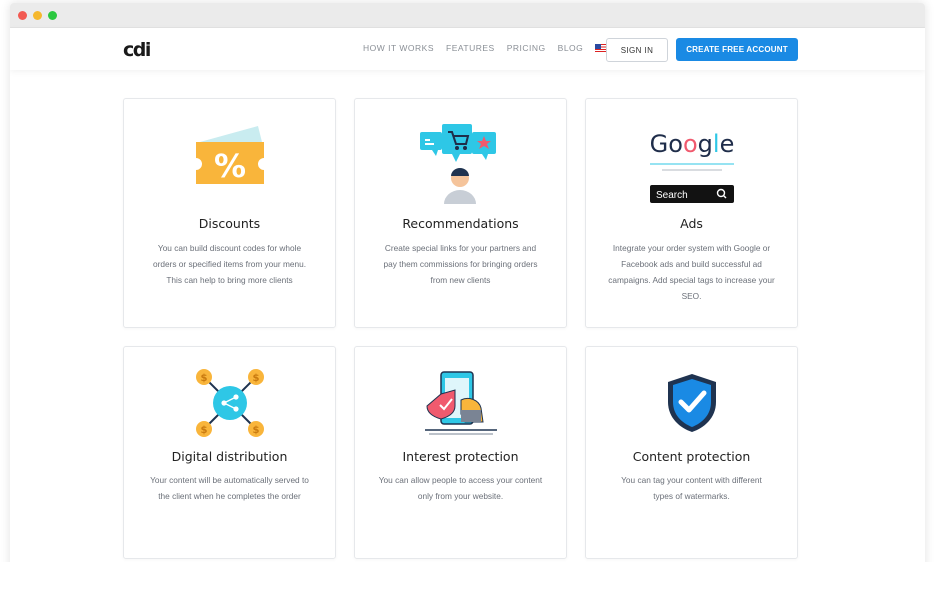  Describe the element at coordinates (22, 15) in the screenshot. I see `close-window-dot` at that location.